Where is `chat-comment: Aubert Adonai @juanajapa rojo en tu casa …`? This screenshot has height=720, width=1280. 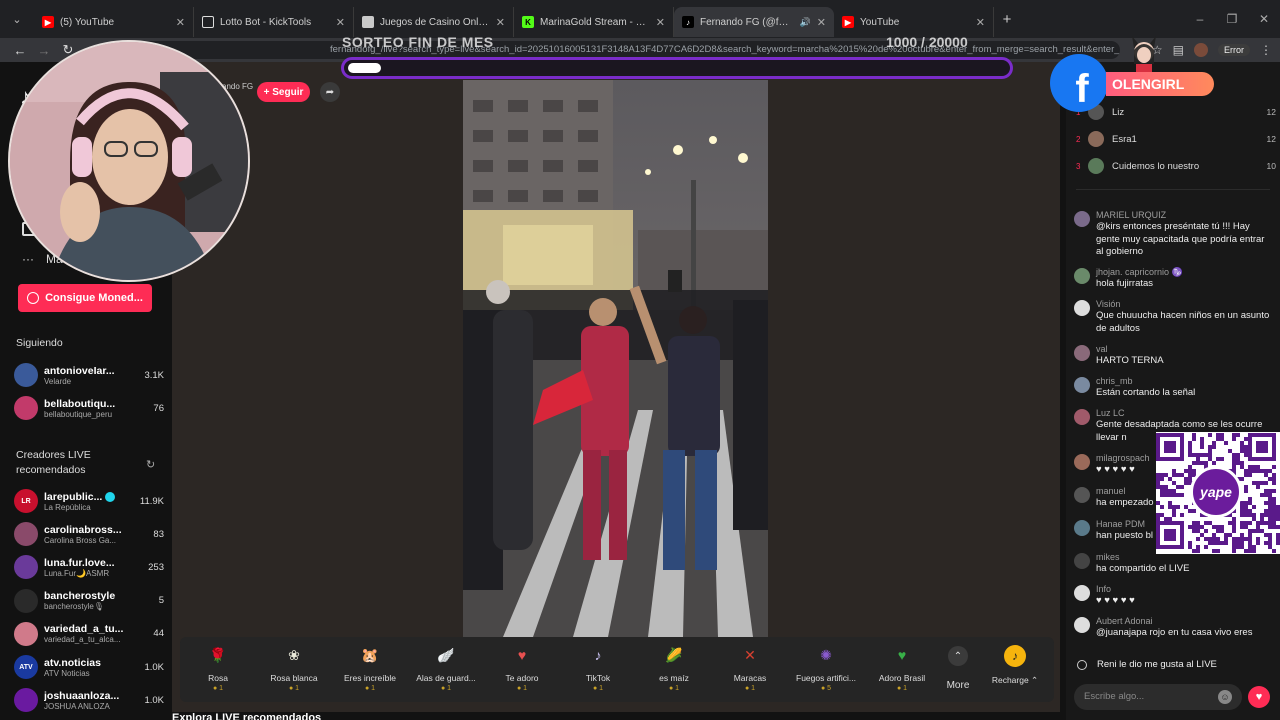 chat-comment: Aubert Adonai @juanajapa rojo en tu casa … is located at coordinates (1174, 627).